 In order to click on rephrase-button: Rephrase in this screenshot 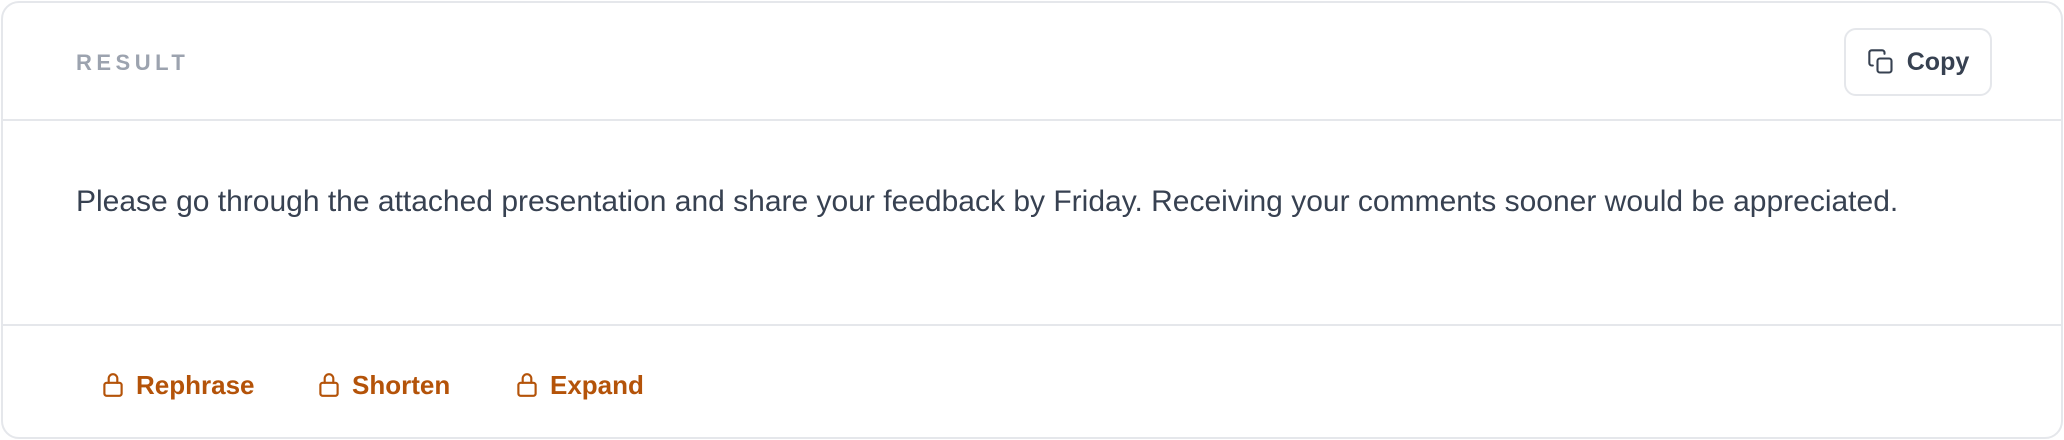, I will do `click(177, 385)`.